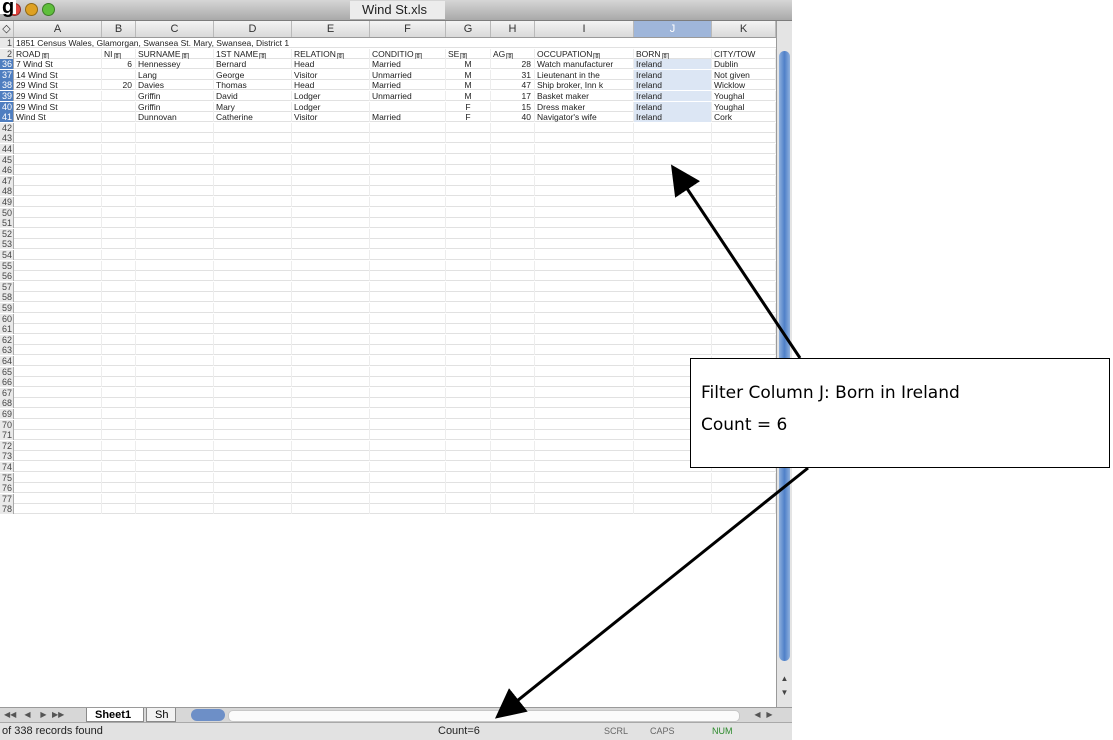 The image size is (1113, 740). I want to click on row-number: 62, so click(7, 339).